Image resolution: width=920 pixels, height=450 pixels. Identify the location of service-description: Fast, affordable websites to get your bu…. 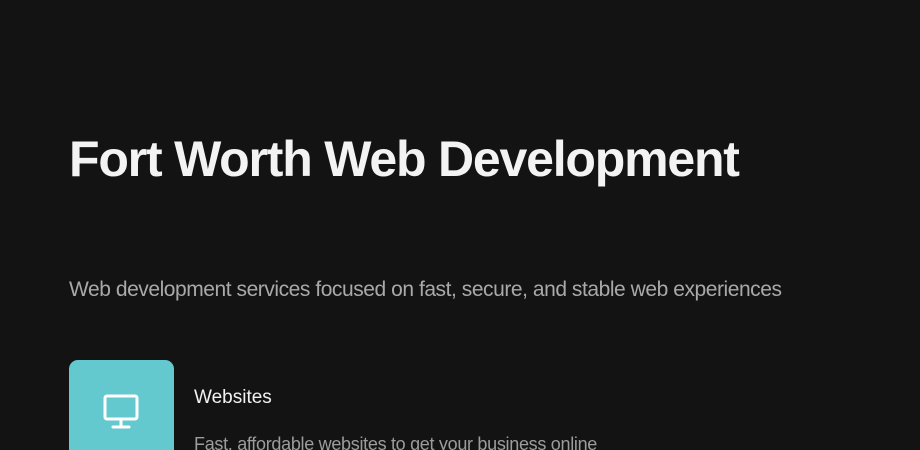
(396, 442).